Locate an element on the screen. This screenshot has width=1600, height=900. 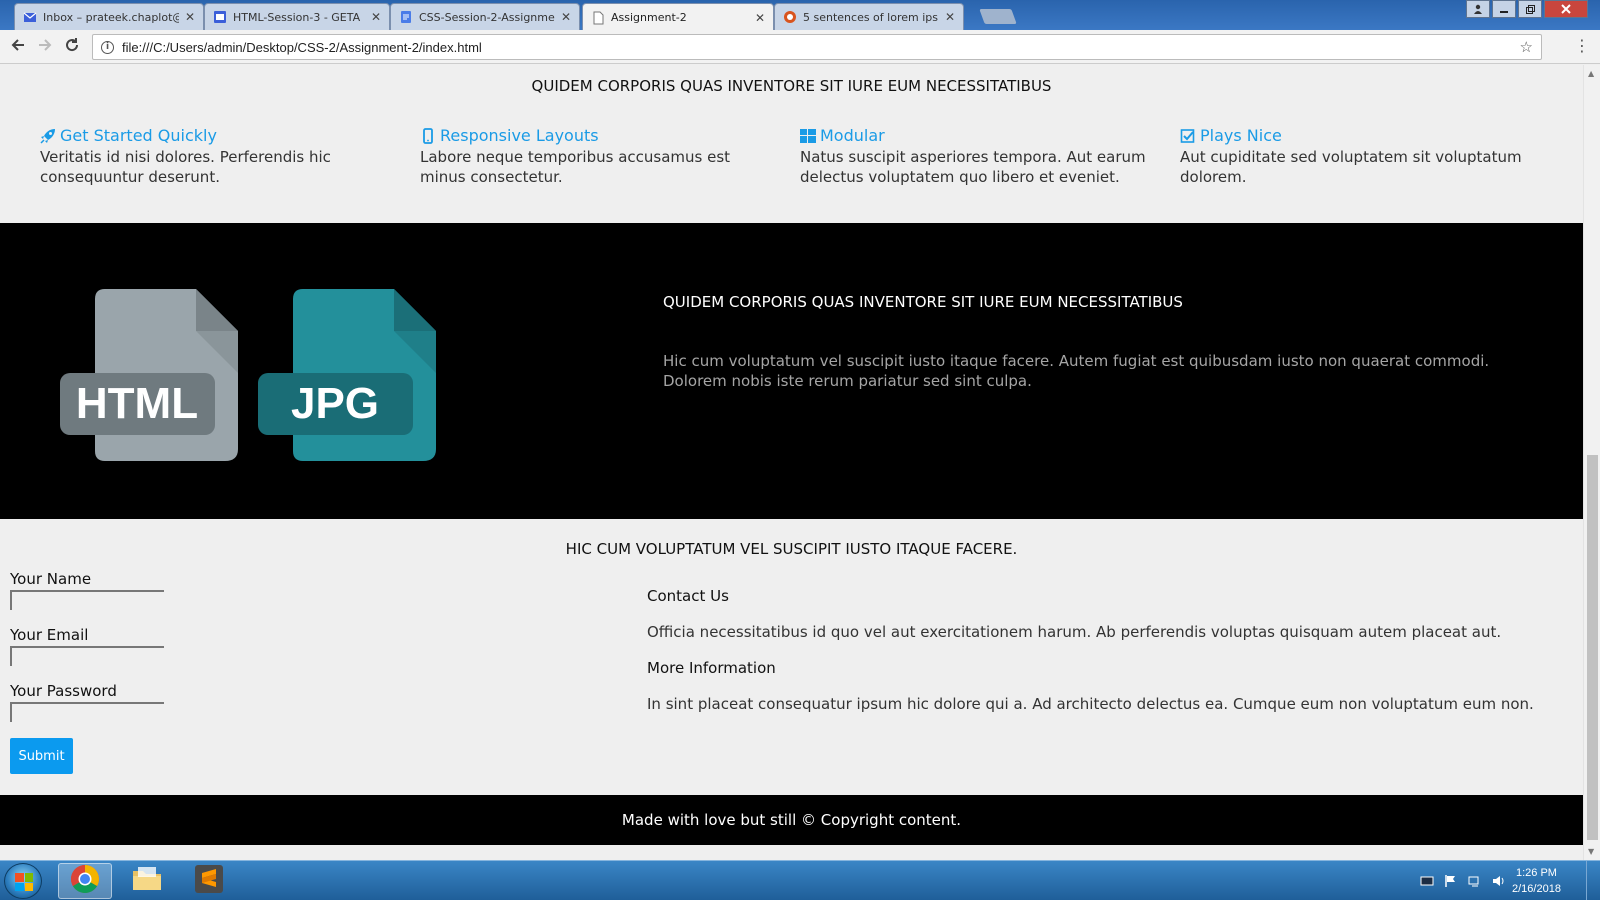
new-tab-button is located at coordinates (998, 16).